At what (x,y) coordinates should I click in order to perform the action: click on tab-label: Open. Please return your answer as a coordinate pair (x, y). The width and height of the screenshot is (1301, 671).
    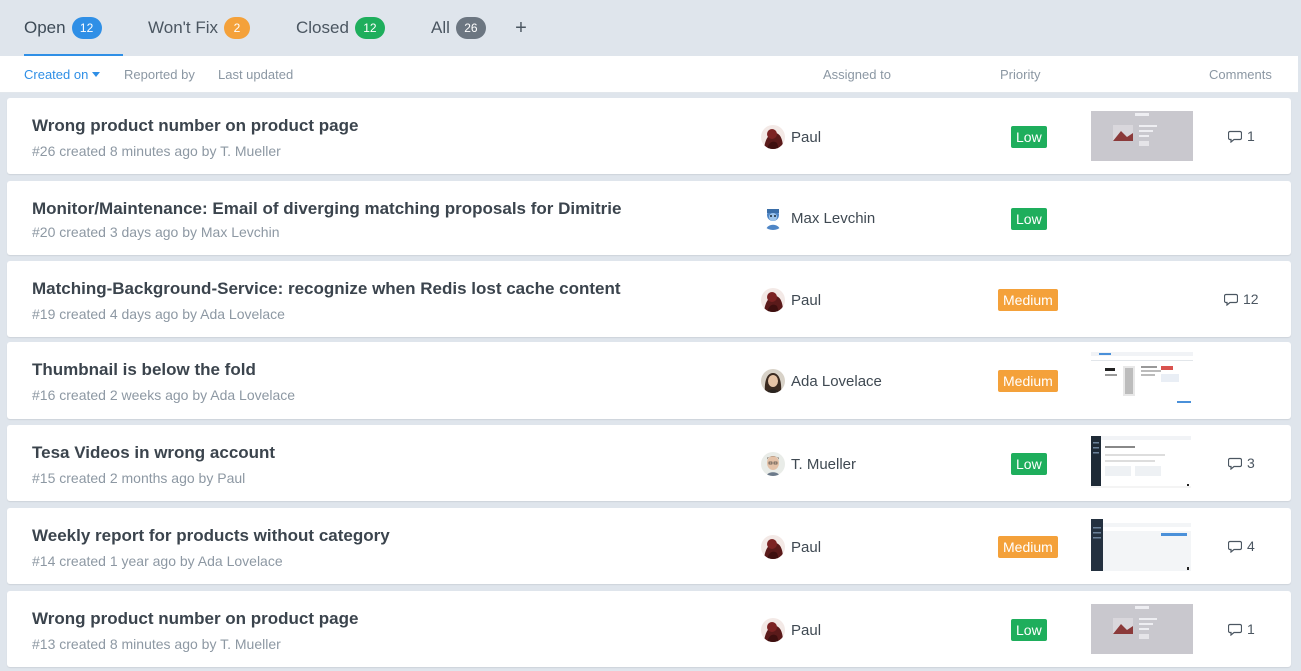
    Looking at the image, I should click on (45, 27).